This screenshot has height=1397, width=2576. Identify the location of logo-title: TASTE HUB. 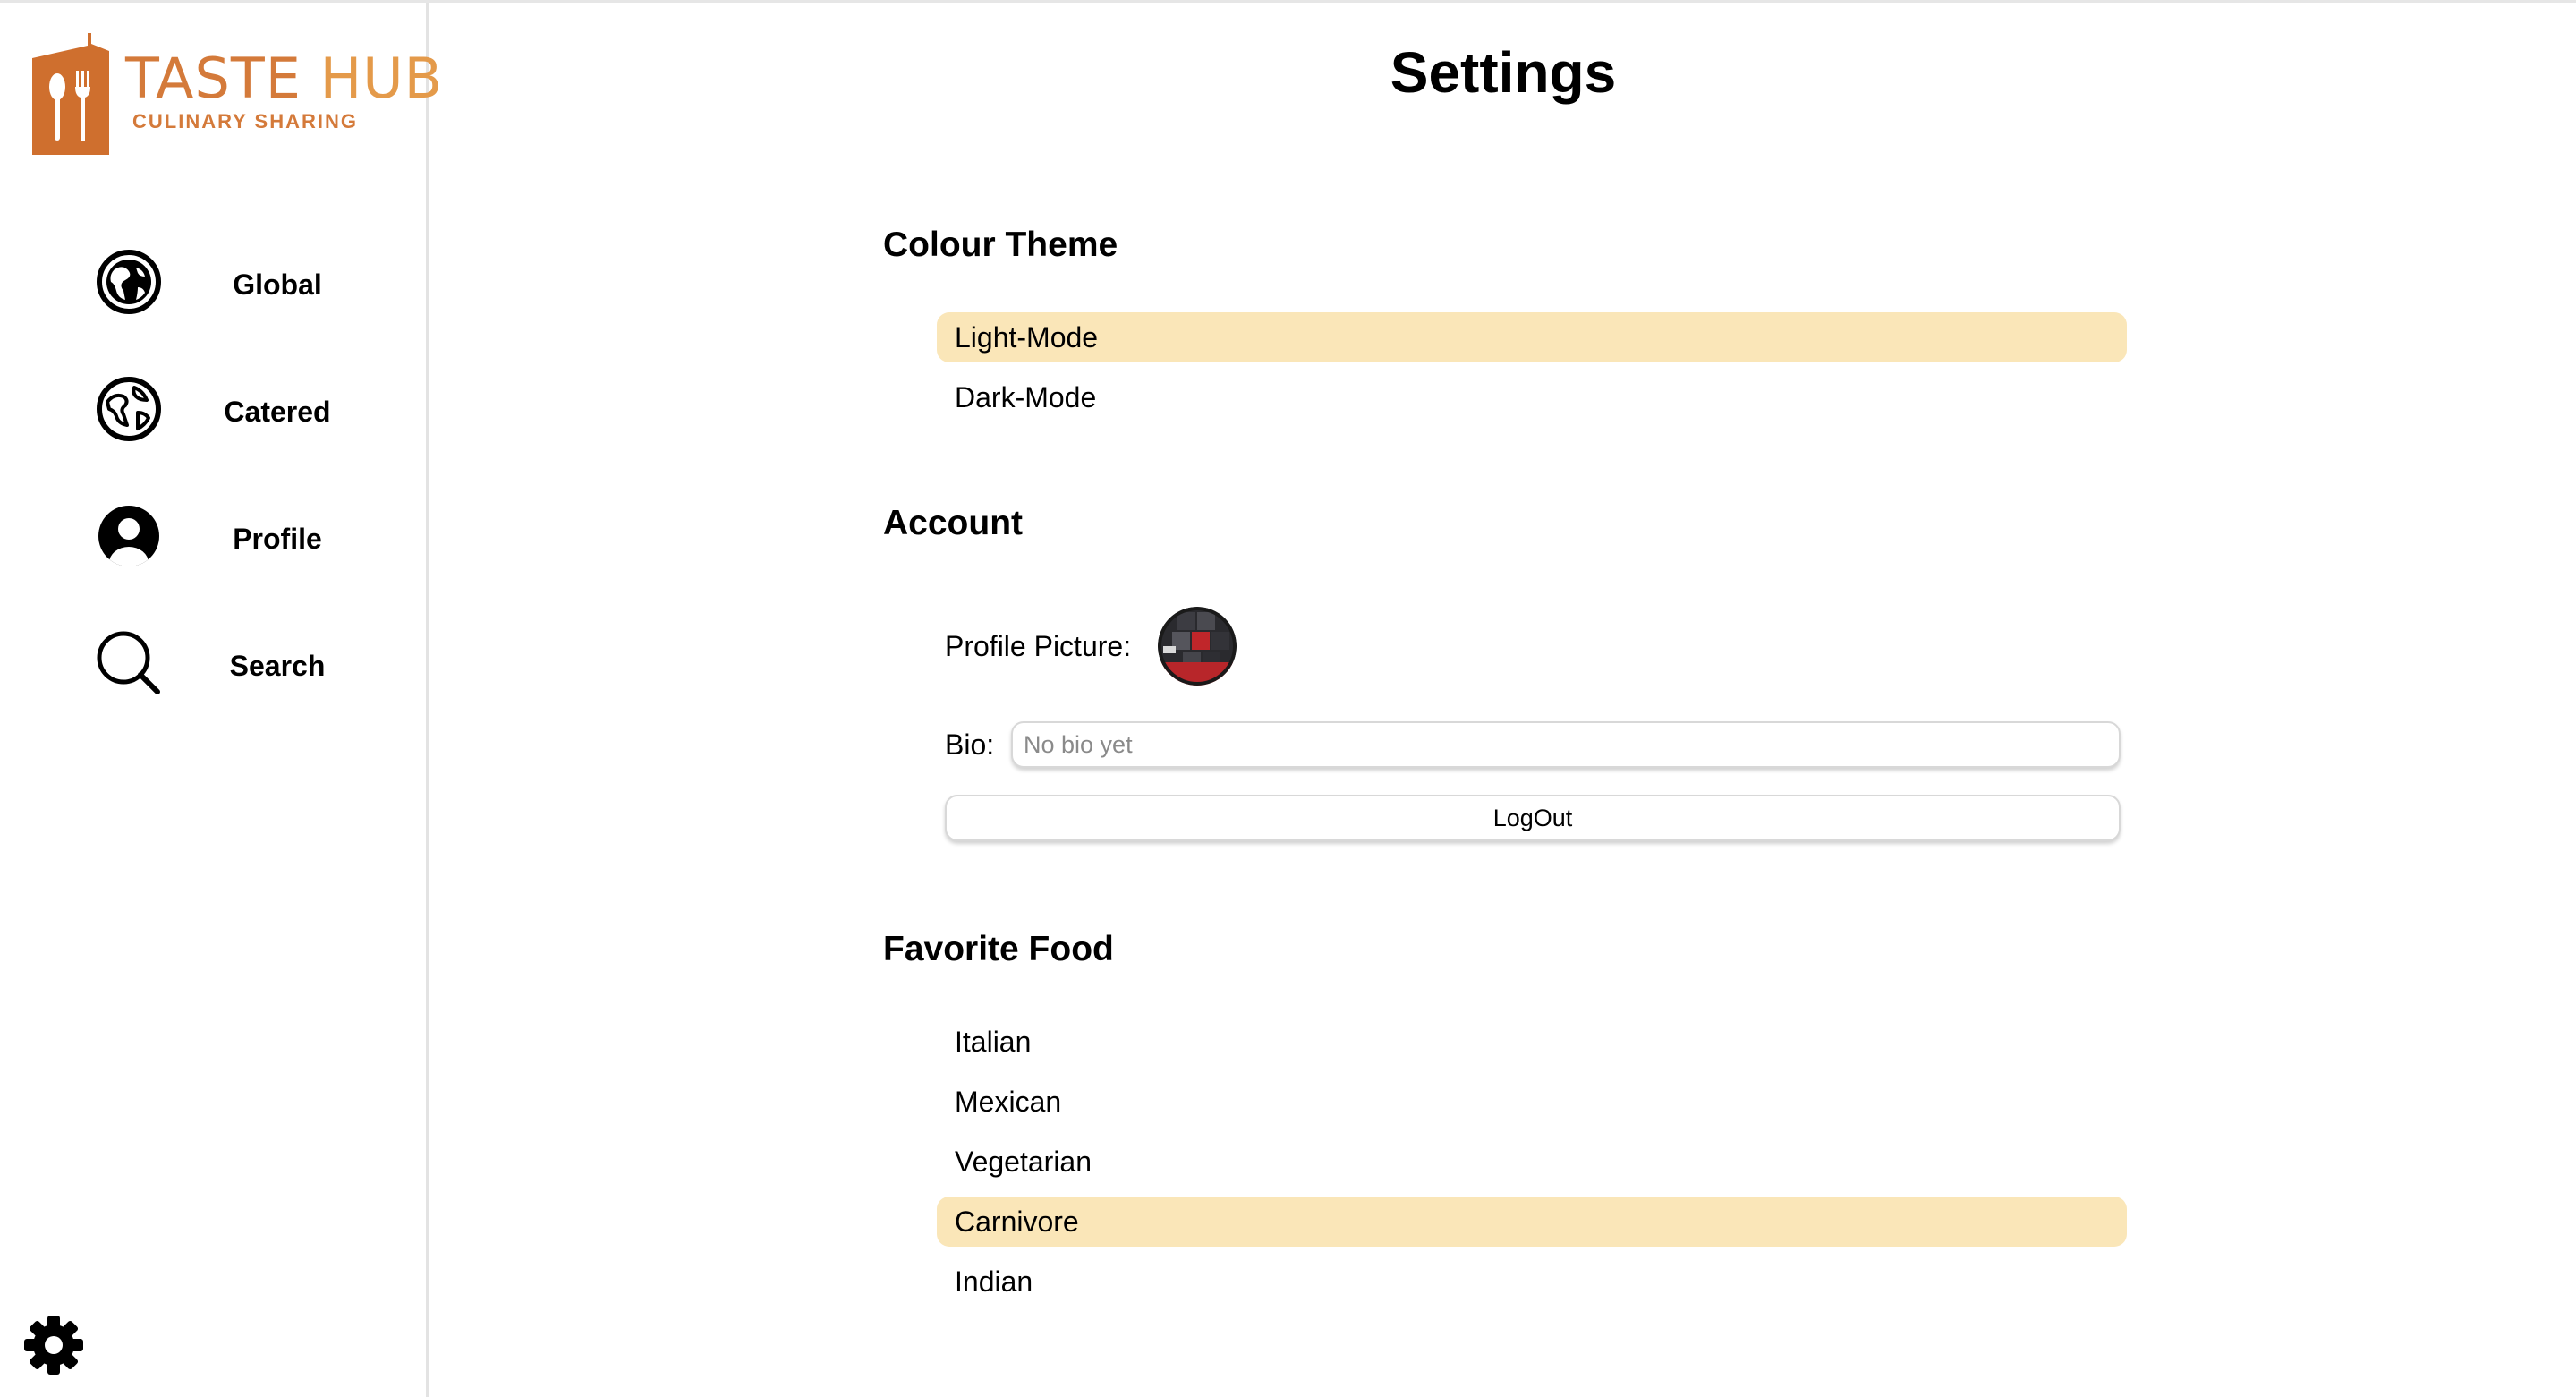
(284, 79).